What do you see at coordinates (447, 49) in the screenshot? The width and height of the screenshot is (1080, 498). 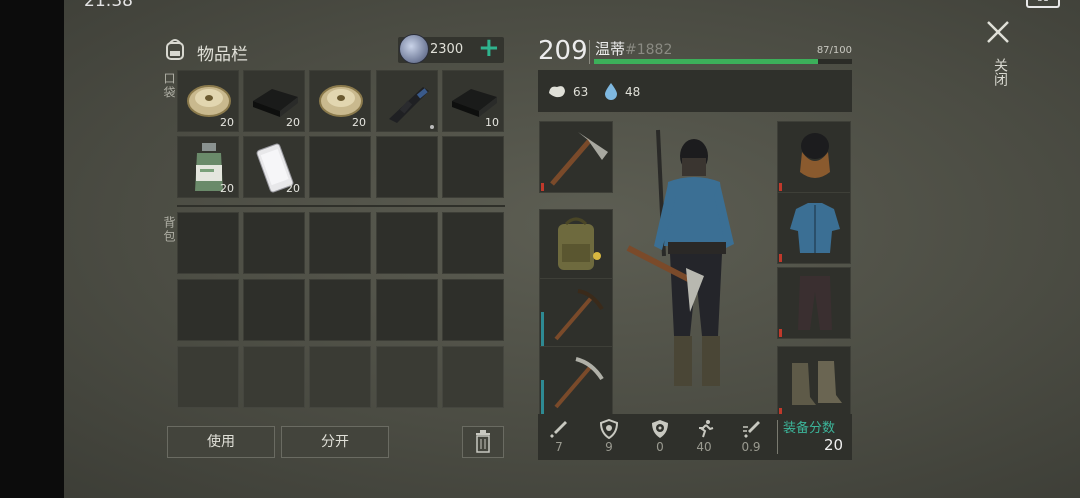 I see `coin-amount: 2300` at bounding box center [447, 49].